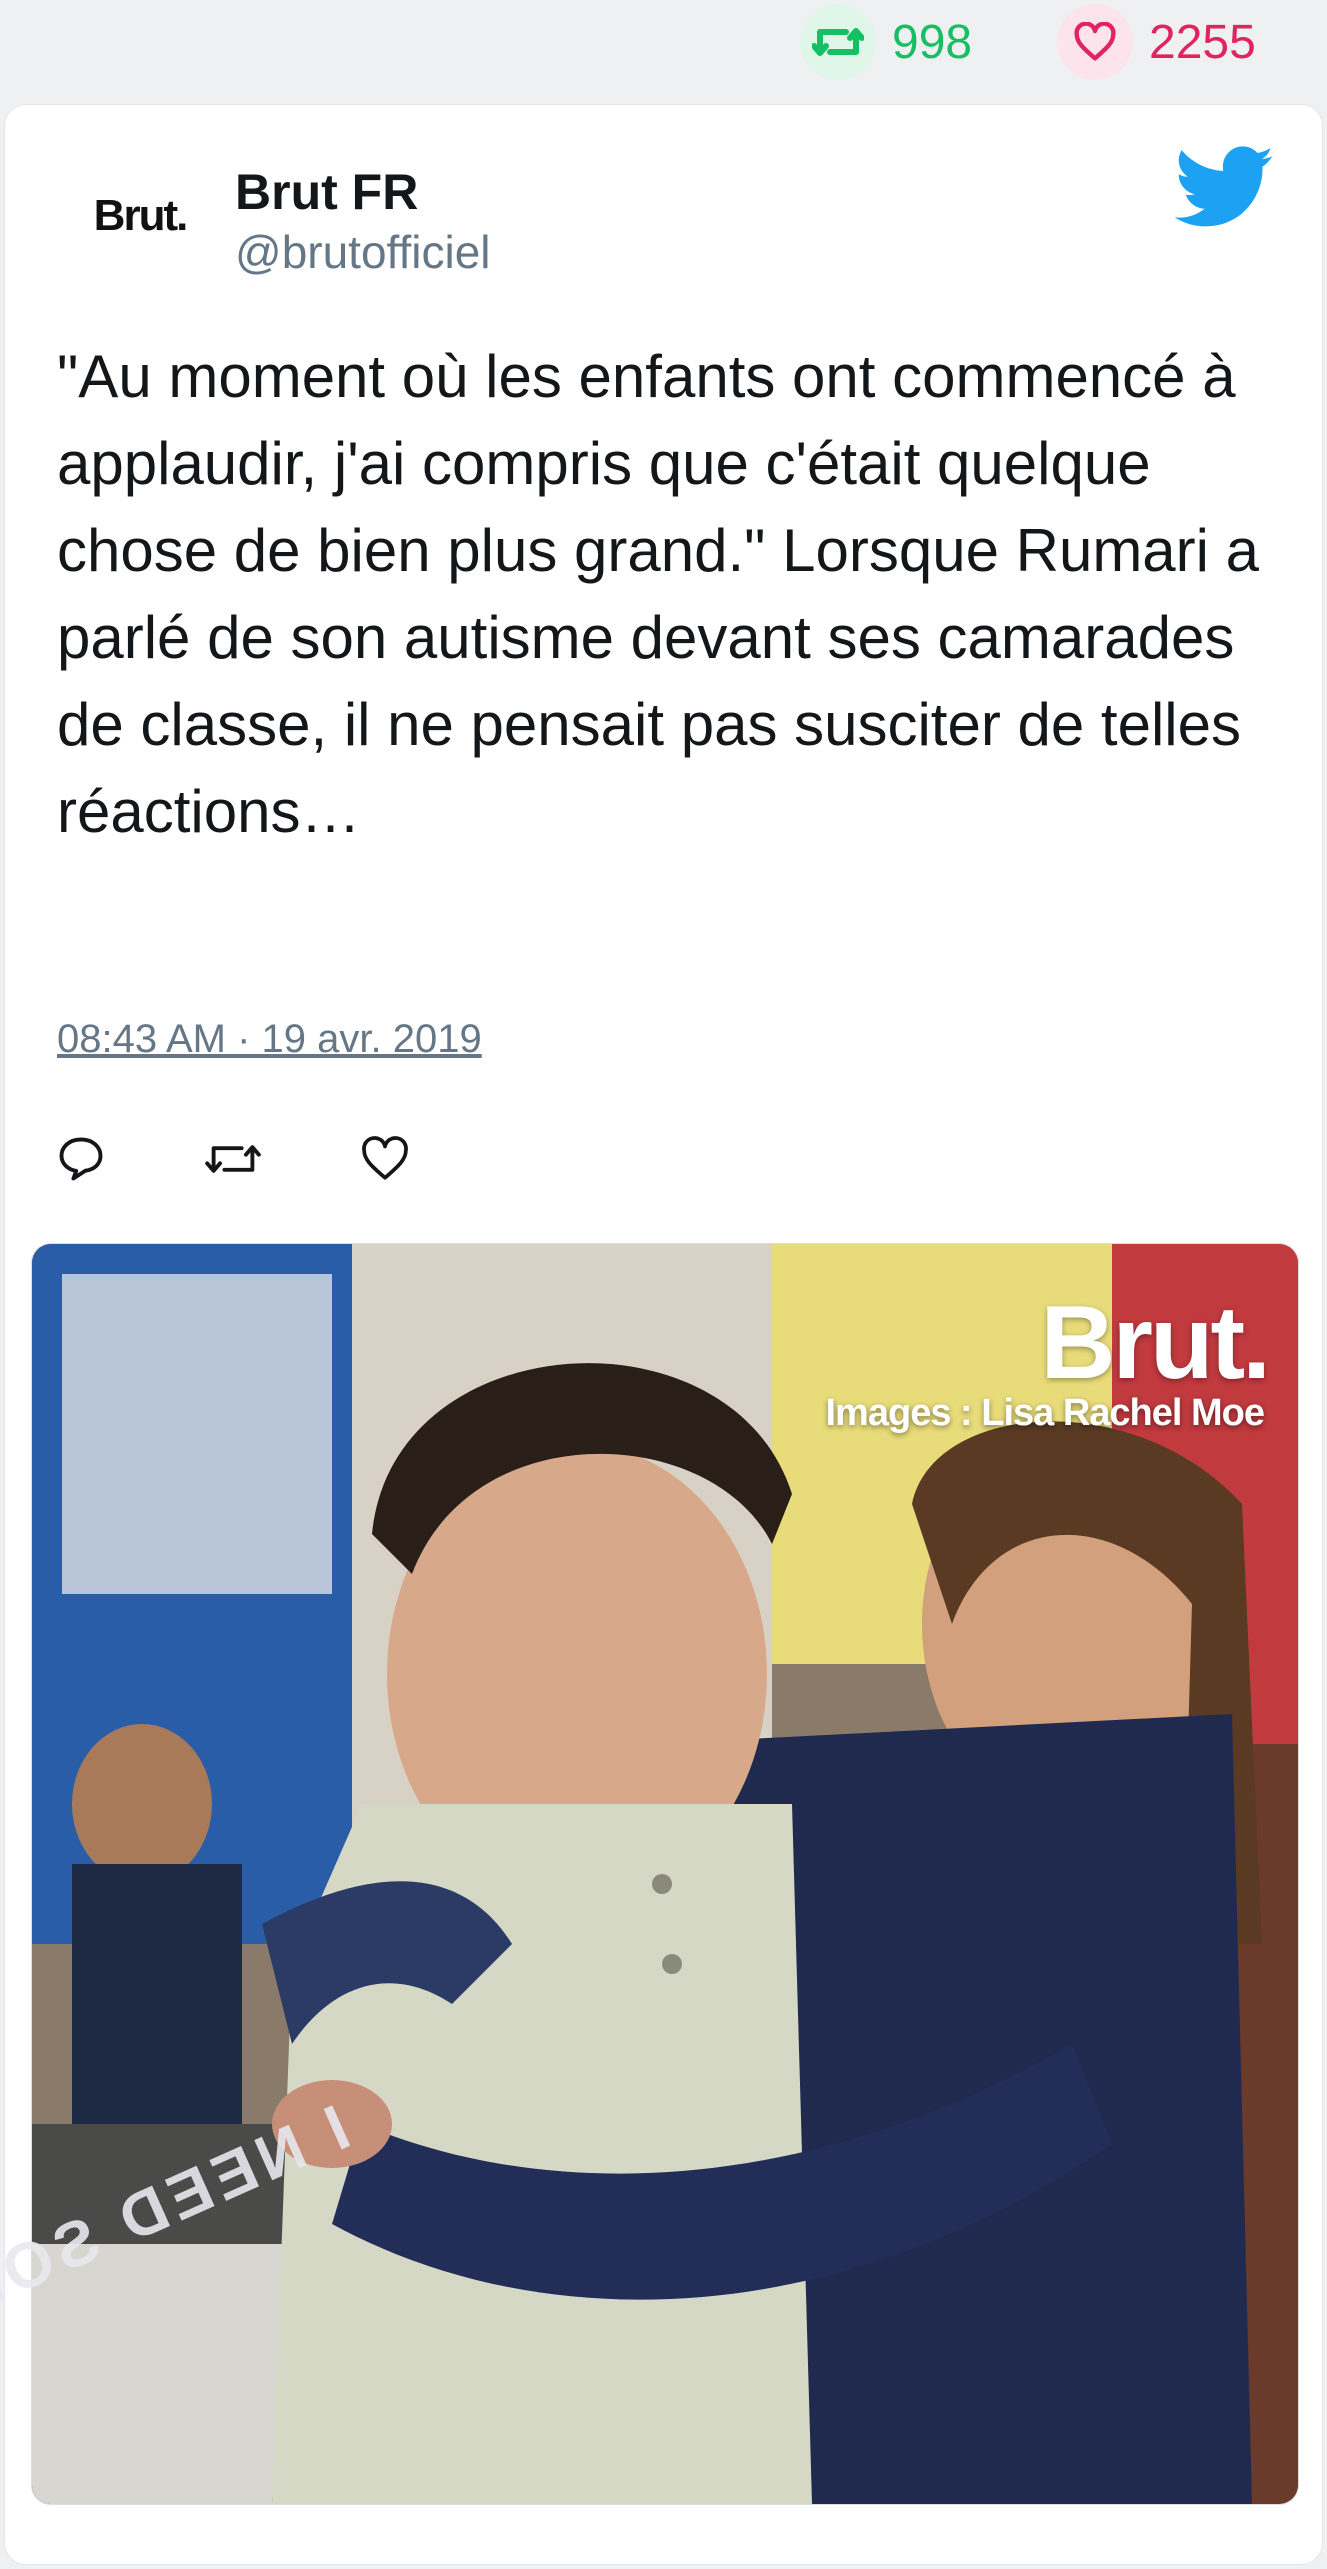 The image size is (1327, 2569). Describe the element at coordinates (1045, 1413) in the screenshot. I see `watermark-credit: Images : Lisa Rachel Moe` at that location.